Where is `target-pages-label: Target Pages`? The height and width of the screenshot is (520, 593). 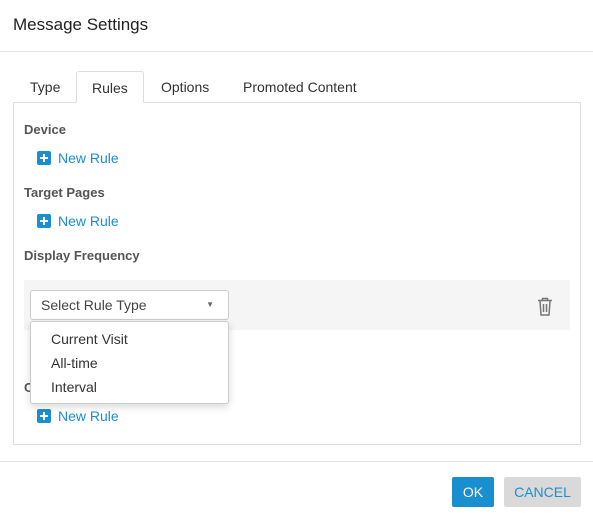 target-pages-label: Target Pages is located at coordinates (64, 192).